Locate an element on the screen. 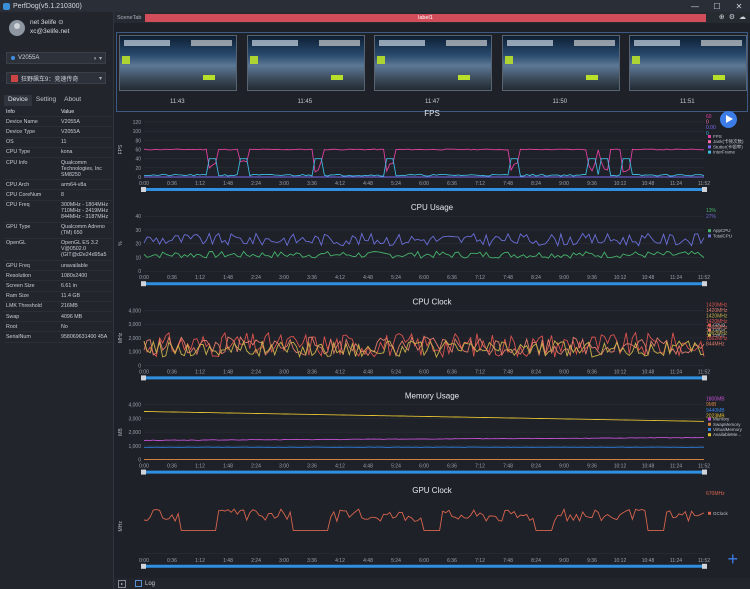 The height and width of the screenshot is (589, 750). y-tick-label: 20 is located at coordinates (138, 245).